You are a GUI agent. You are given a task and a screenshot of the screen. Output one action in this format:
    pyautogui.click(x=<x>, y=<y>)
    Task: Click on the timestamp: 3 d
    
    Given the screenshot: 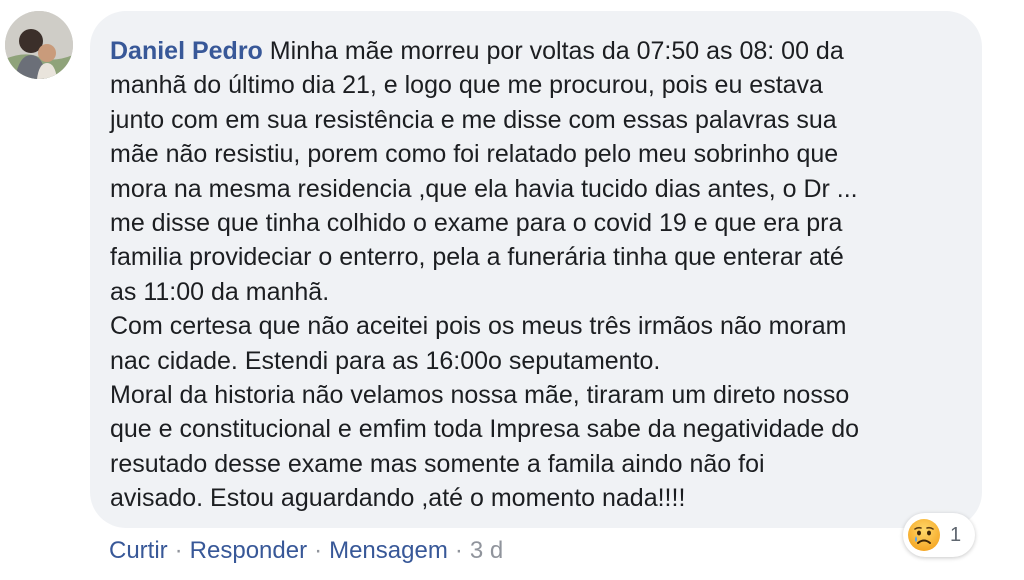 What is the action you would take?
    pyautogui.click(x=486, y=550)
    